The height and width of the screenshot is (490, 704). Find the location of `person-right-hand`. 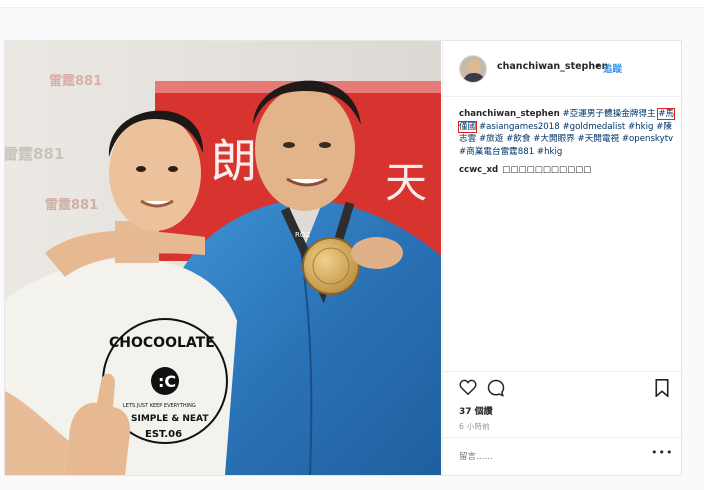

person-right-hand is located at coordinates (377, 253).